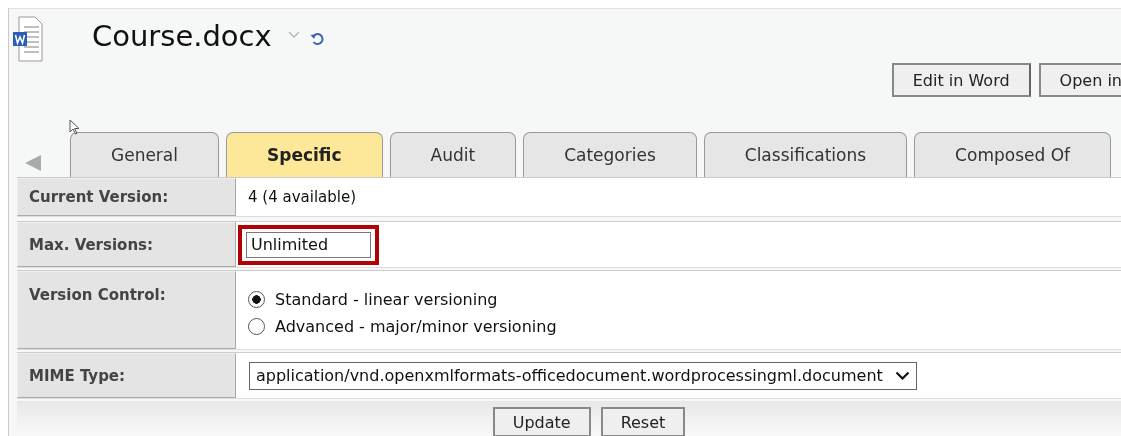  Describe the element at coordinates (1012, 154) in the screenshot. I see `tab: Composed Of` at that location.